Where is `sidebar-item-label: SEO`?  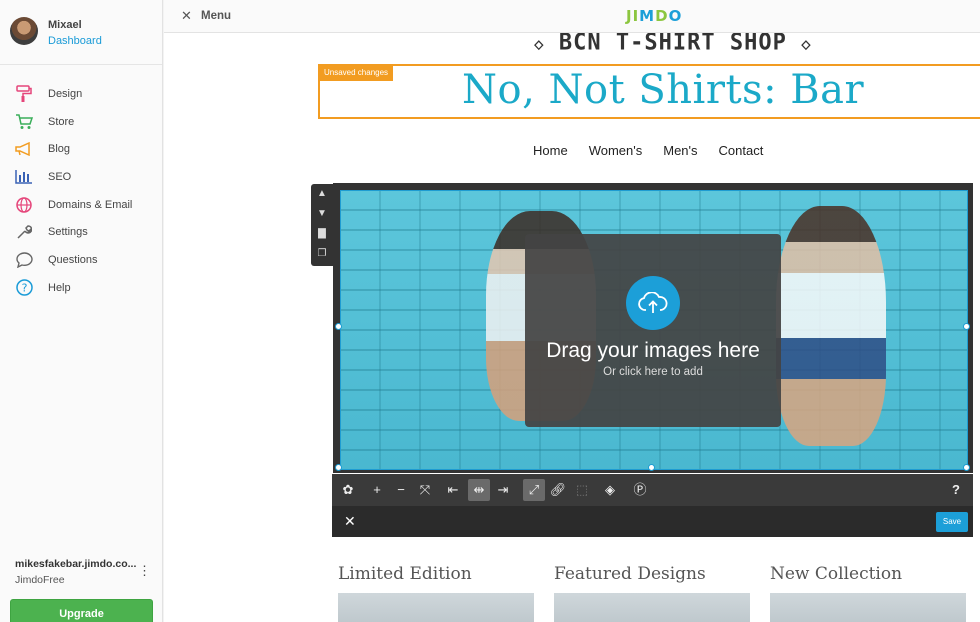 sidebar-item-label: SEO is located at coordinates (60, 176).